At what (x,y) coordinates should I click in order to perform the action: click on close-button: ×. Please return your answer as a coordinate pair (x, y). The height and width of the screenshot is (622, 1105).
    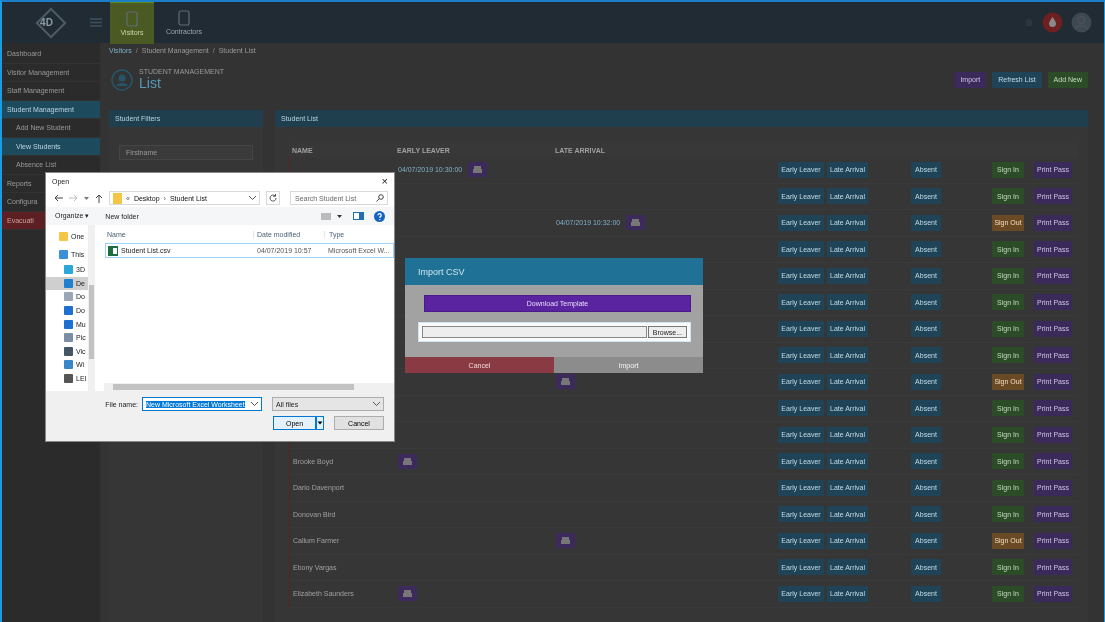
    Looking at the image, I should click on (384, 181).